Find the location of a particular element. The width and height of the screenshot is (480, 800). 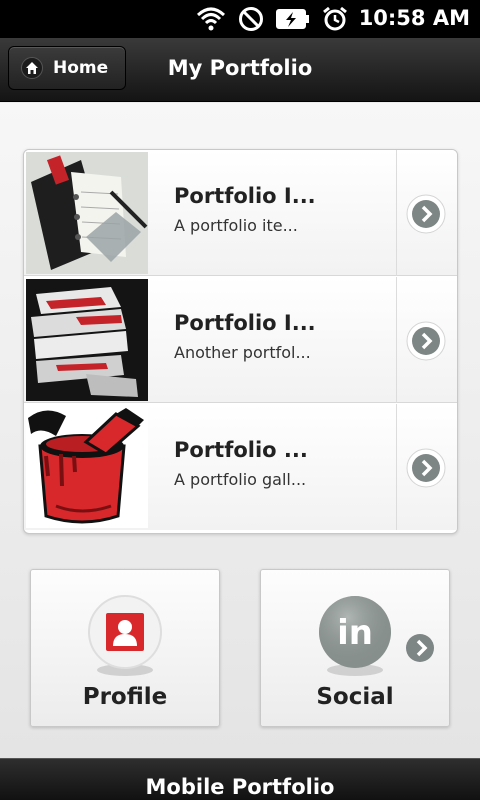

wifi-icon is located at coordinates (211, 19).